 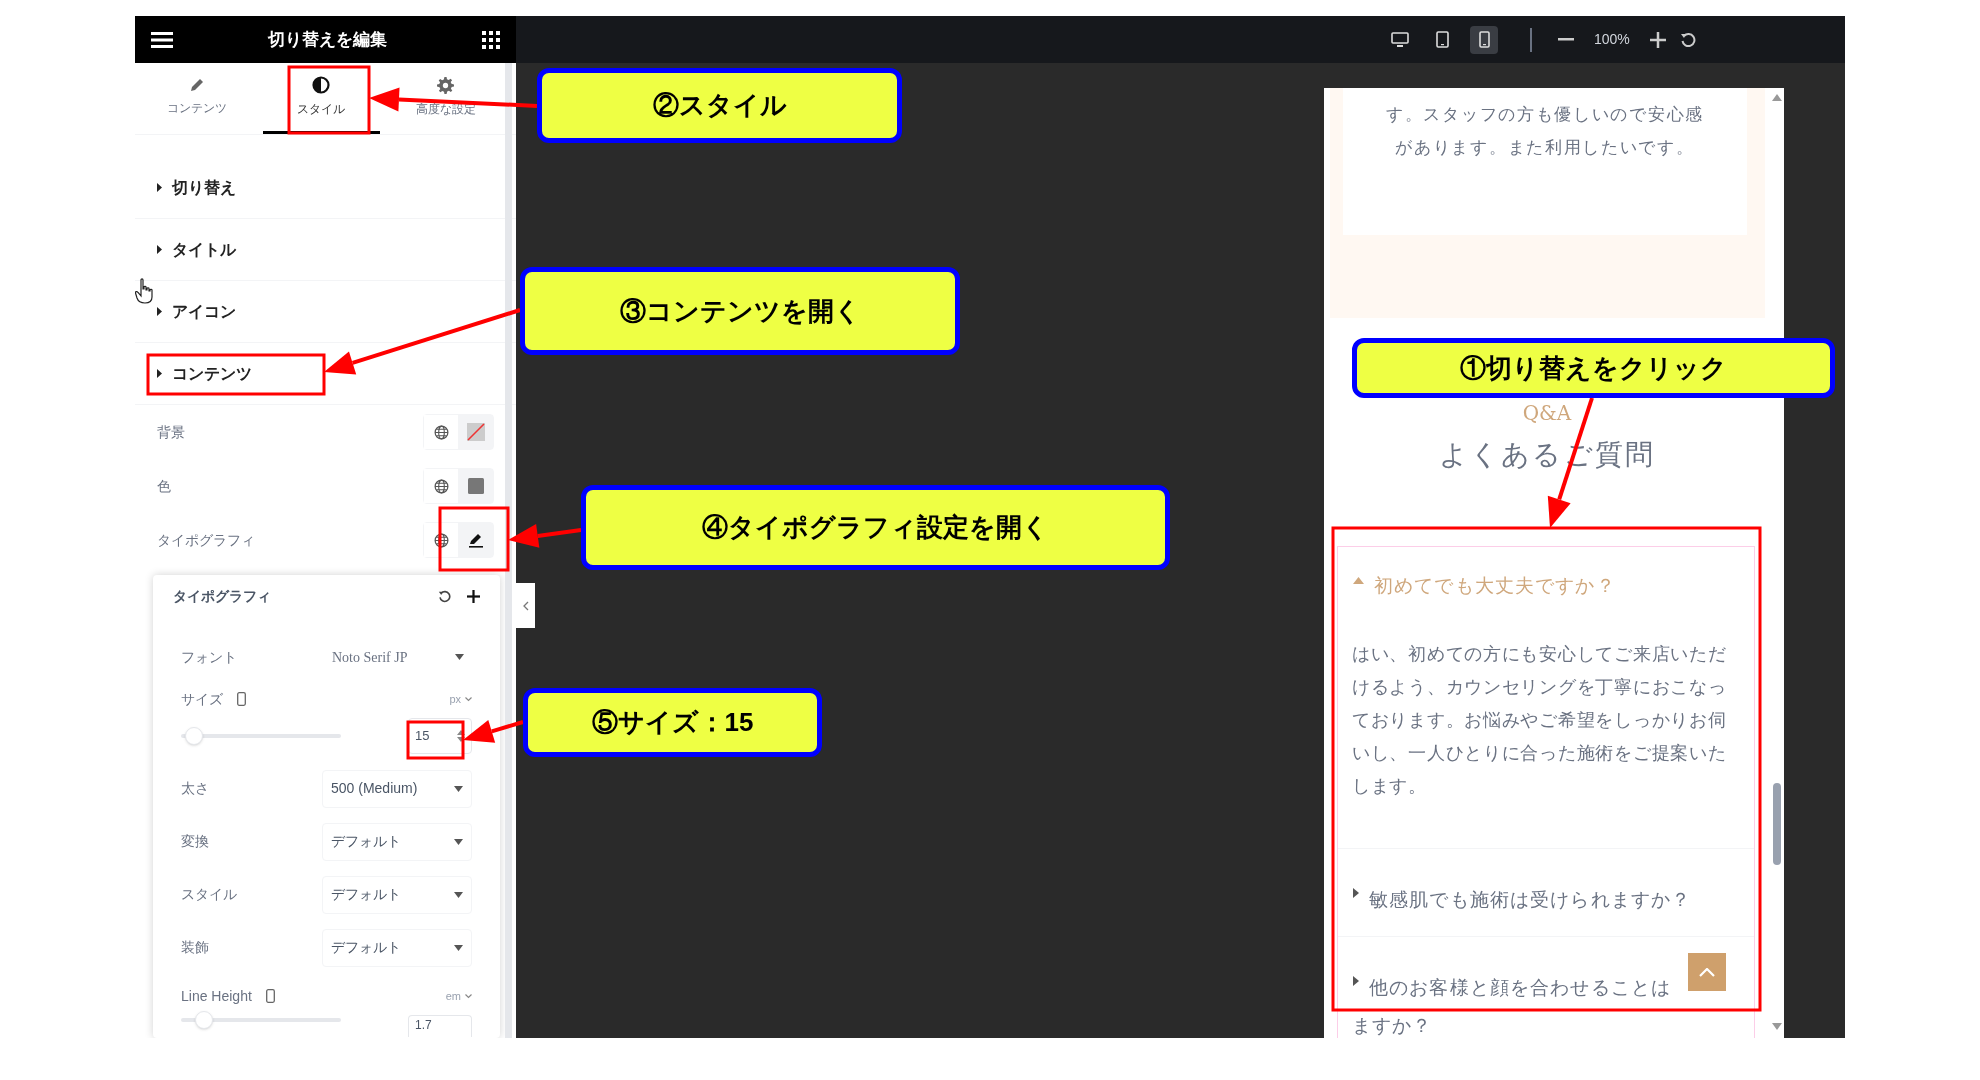 I want to click on panel-tab: コンテンツ, so click(x=197, y=98).